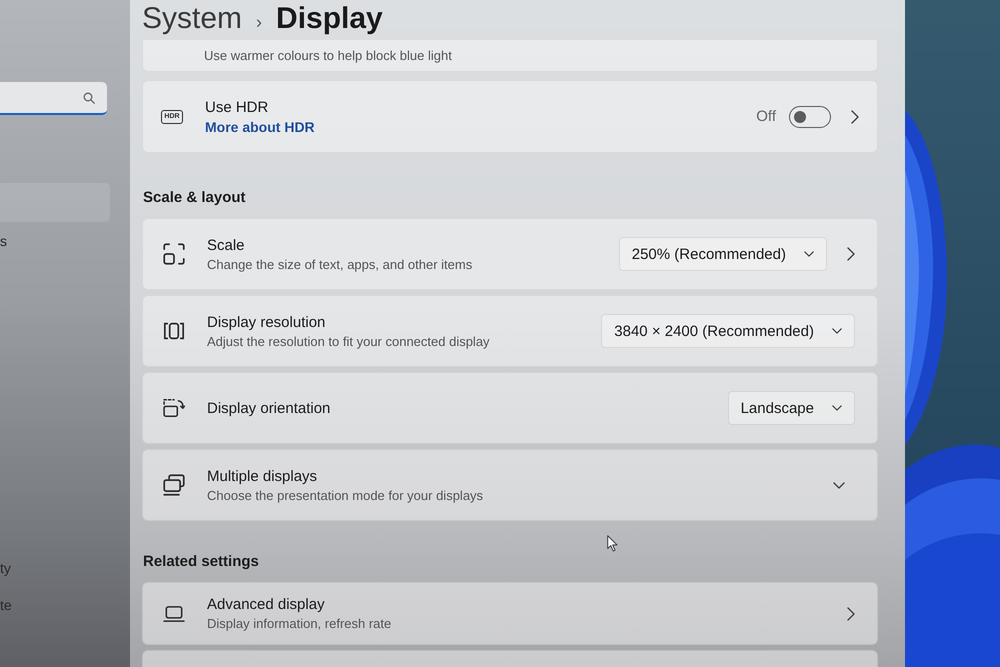 This screenshot has height=667, width=1000. Describe the element at coordinates (612, 543) in the screenshot. I see `mouse-pointer-icon` at that location.